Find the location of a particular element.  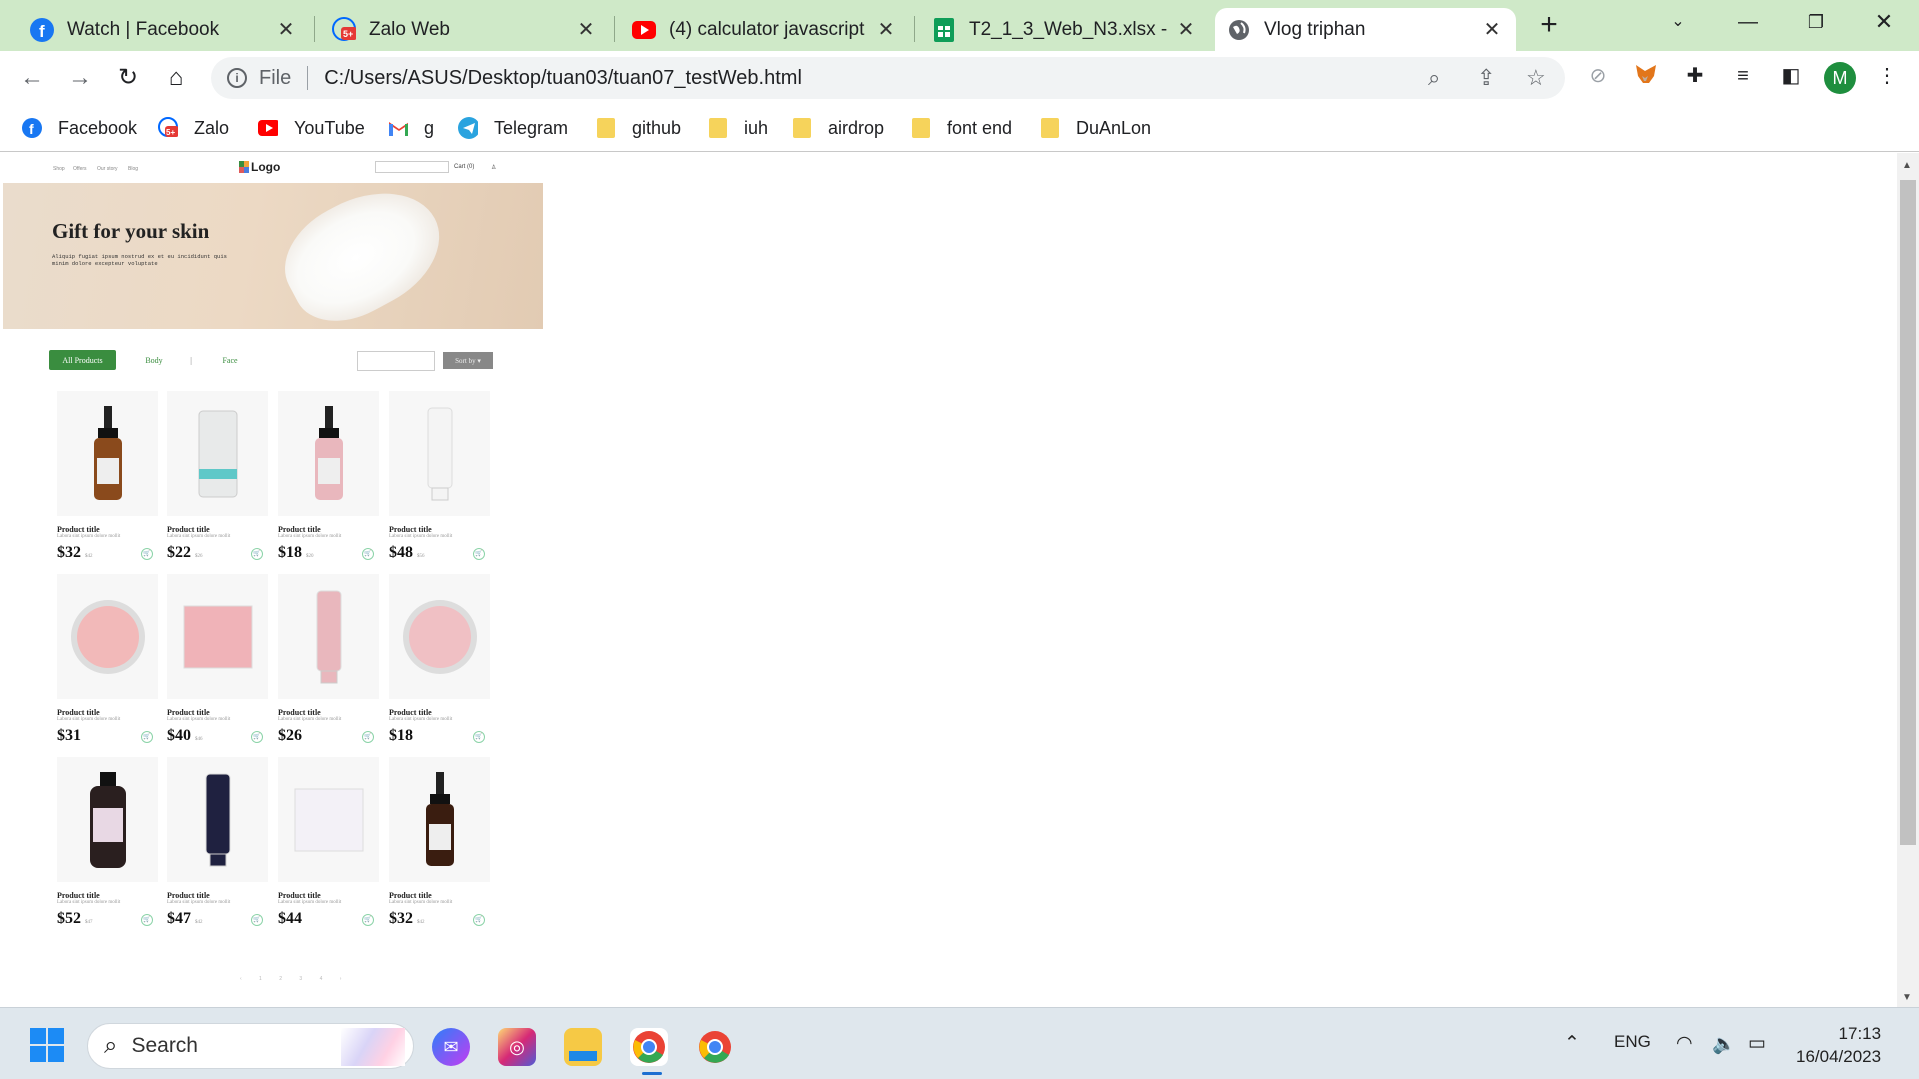

bookmark-zalo: 5+ Zalo is located at coordinates (193, 128).